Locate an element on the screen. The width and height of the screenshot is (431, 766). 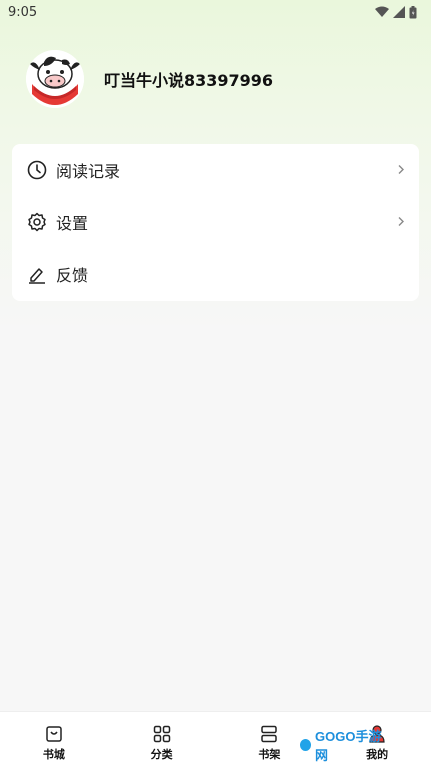
status-bar: 9:05 is located at coordinates (215, 12).